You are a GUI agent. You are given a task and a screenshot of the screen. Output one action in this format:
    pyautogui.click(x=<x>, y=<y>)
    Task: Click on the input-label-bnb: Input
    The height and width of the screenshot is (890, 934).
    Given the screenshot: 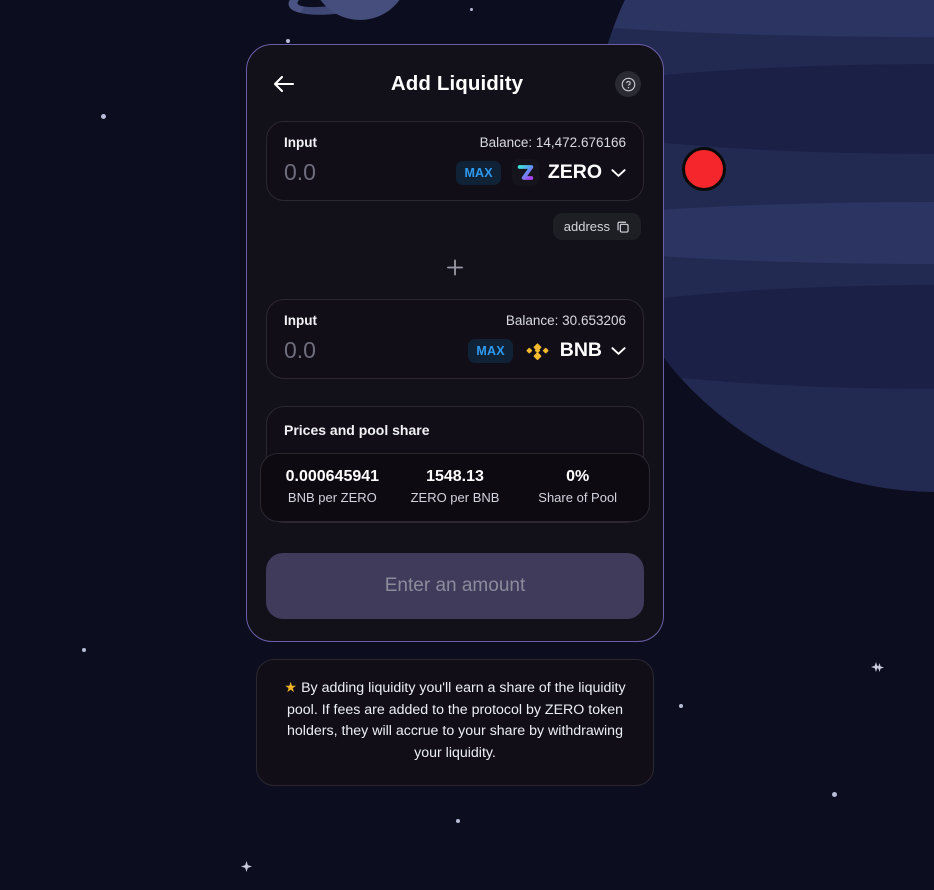 What is the action you would take?
    pyautogui.click(x=300, y=320)
    